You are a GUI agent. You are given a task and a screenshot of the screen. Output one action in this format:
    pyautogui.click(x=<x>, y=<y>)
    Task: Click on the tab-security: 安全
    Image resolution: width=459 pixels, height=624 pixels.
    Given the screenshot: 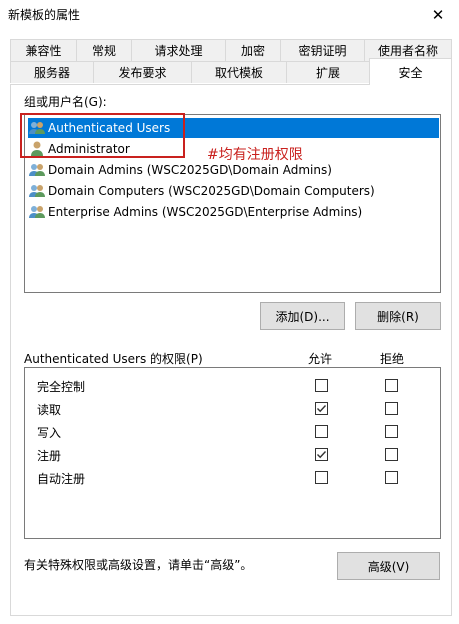 What is the action you would take?
    pyautogui.click(x=410, y=71)
    